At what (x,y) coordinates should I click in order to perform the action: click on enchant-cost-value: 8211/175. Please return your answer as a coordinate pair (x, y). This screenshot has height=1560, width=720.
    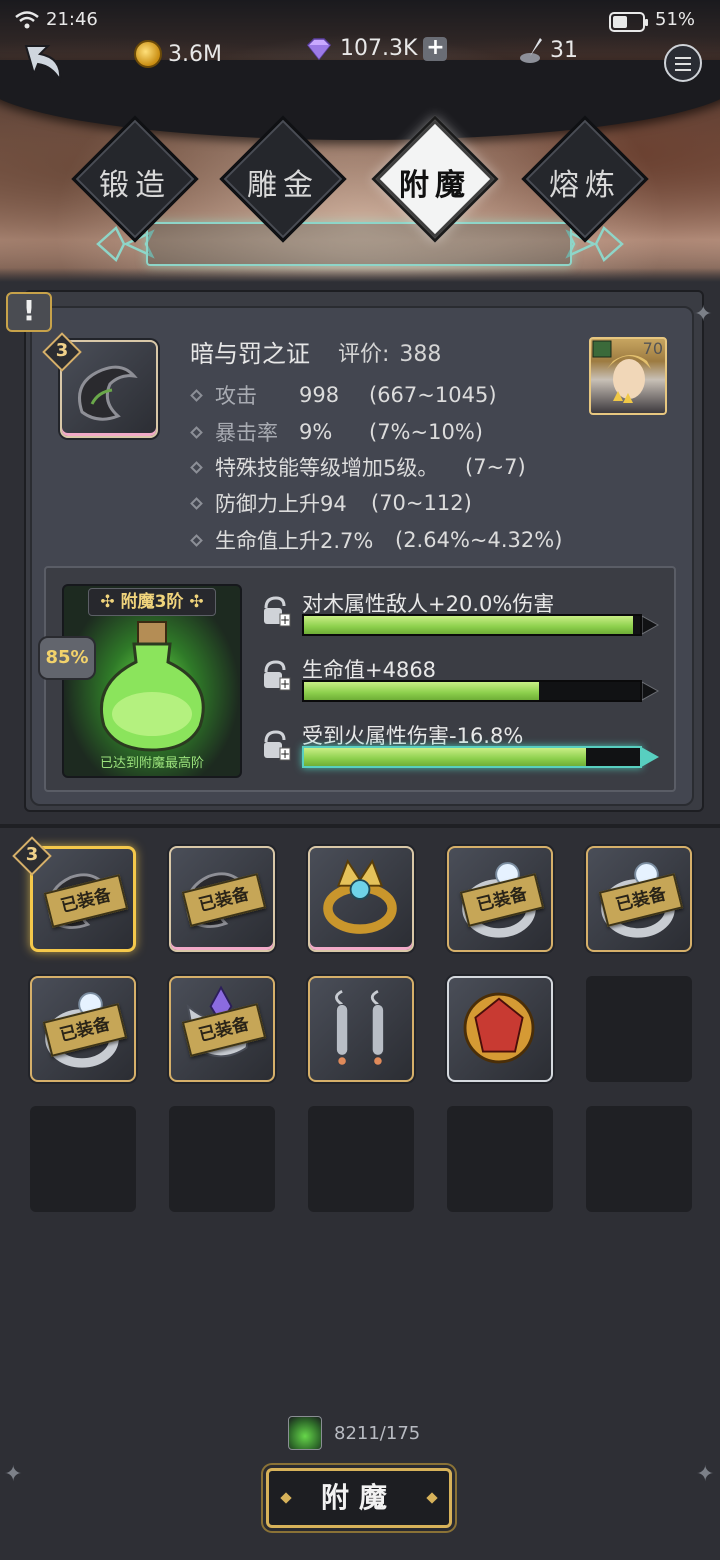
    Looking at the image, I should click on (377, 1433).